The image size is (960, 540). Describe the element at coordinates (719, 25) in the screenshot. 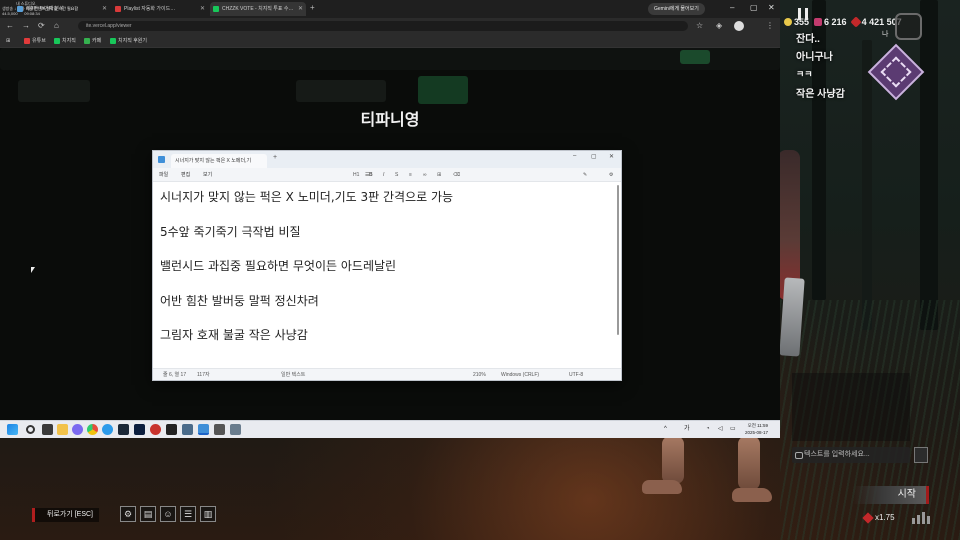

I see `extensions-icon: ◈` at that location.